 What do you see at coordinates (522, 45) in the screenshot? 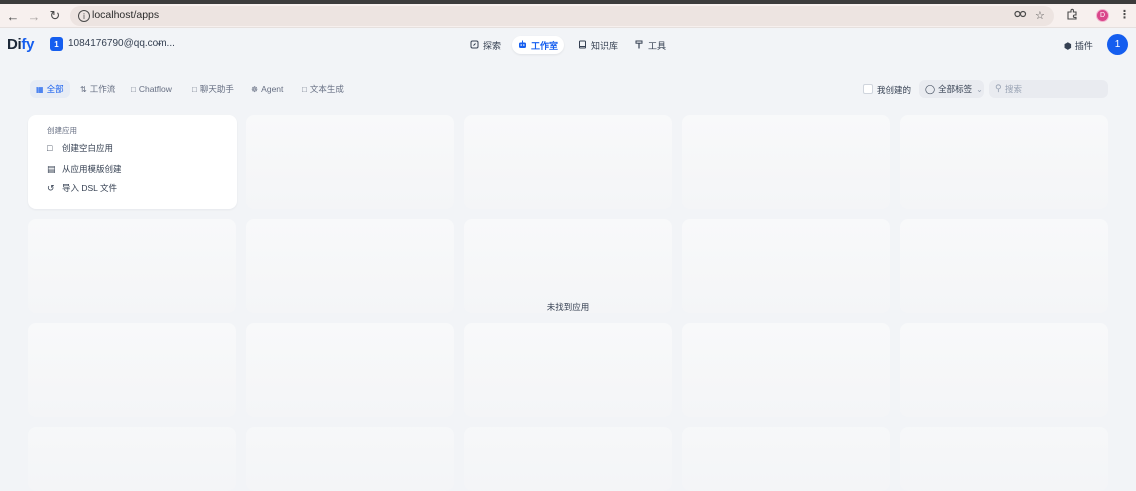
I see `robot-icon` at bounding box center [522, 45].